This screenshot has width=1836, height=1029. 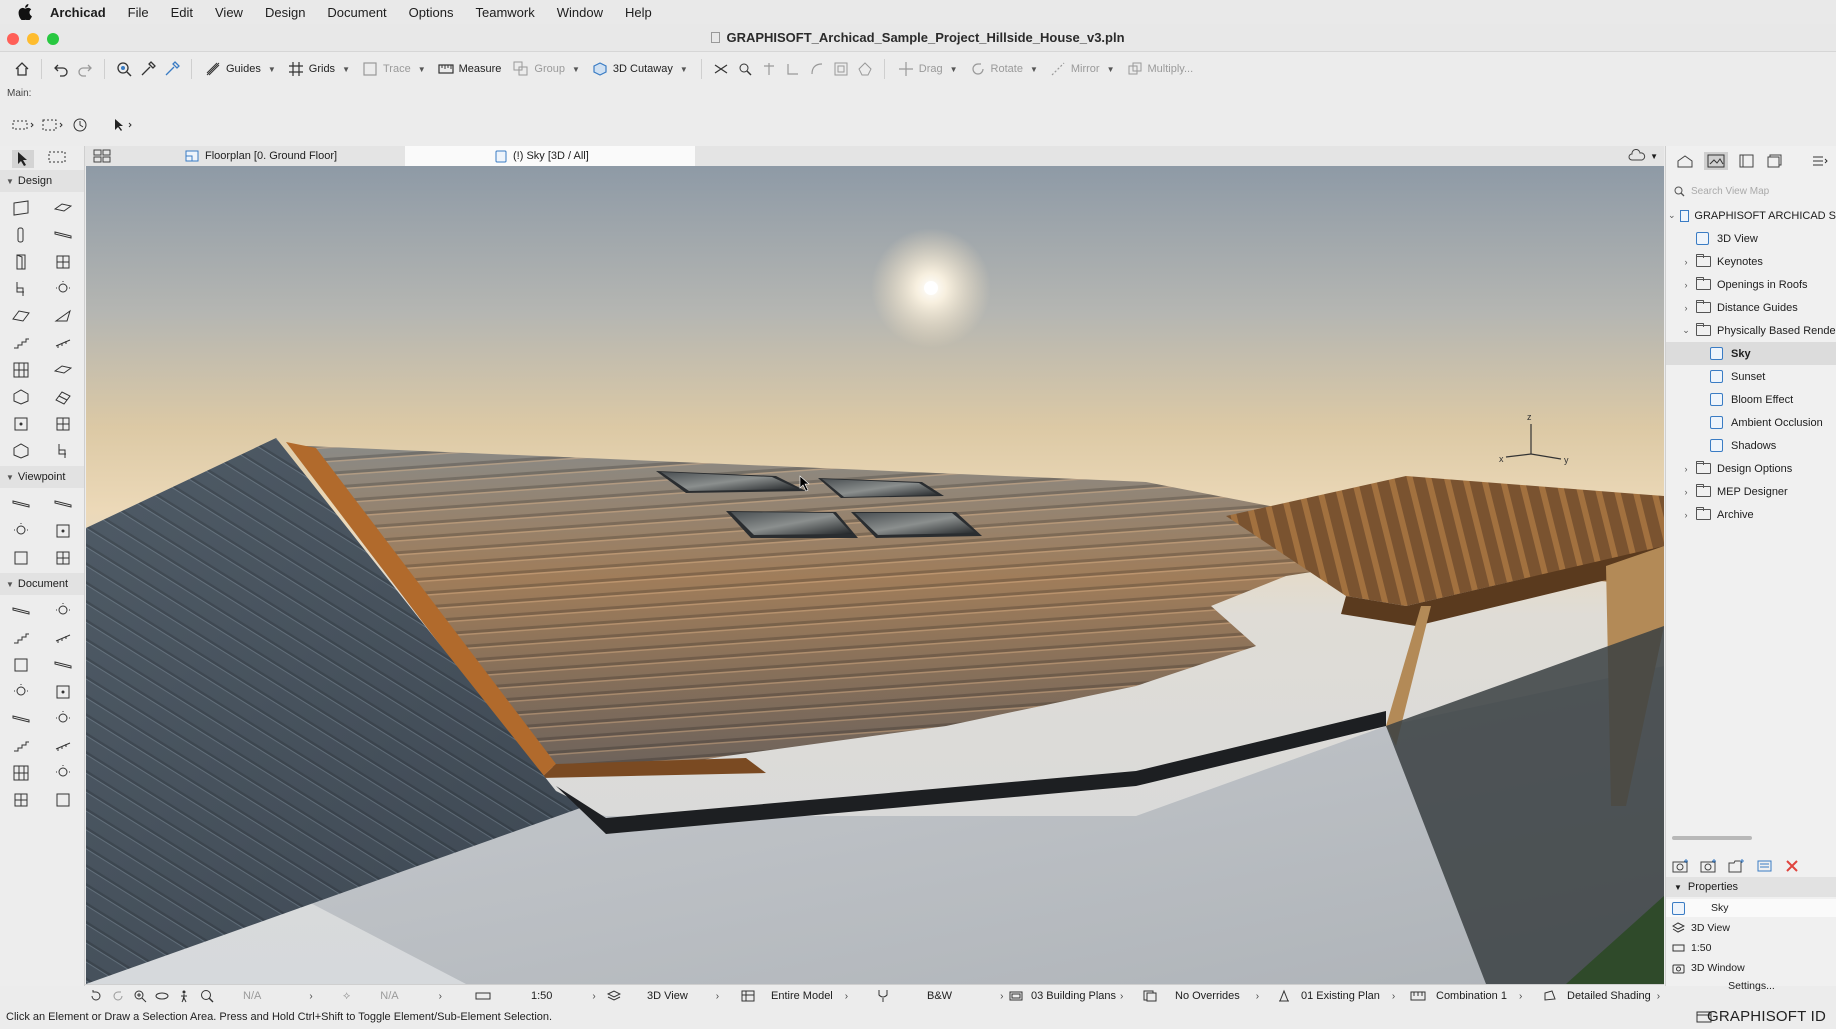 What do you see at coordinates (1751, 468) in the screenshot?
I see `tree-folder-design-options: › Design Options` at bounding box center [1751, 468].